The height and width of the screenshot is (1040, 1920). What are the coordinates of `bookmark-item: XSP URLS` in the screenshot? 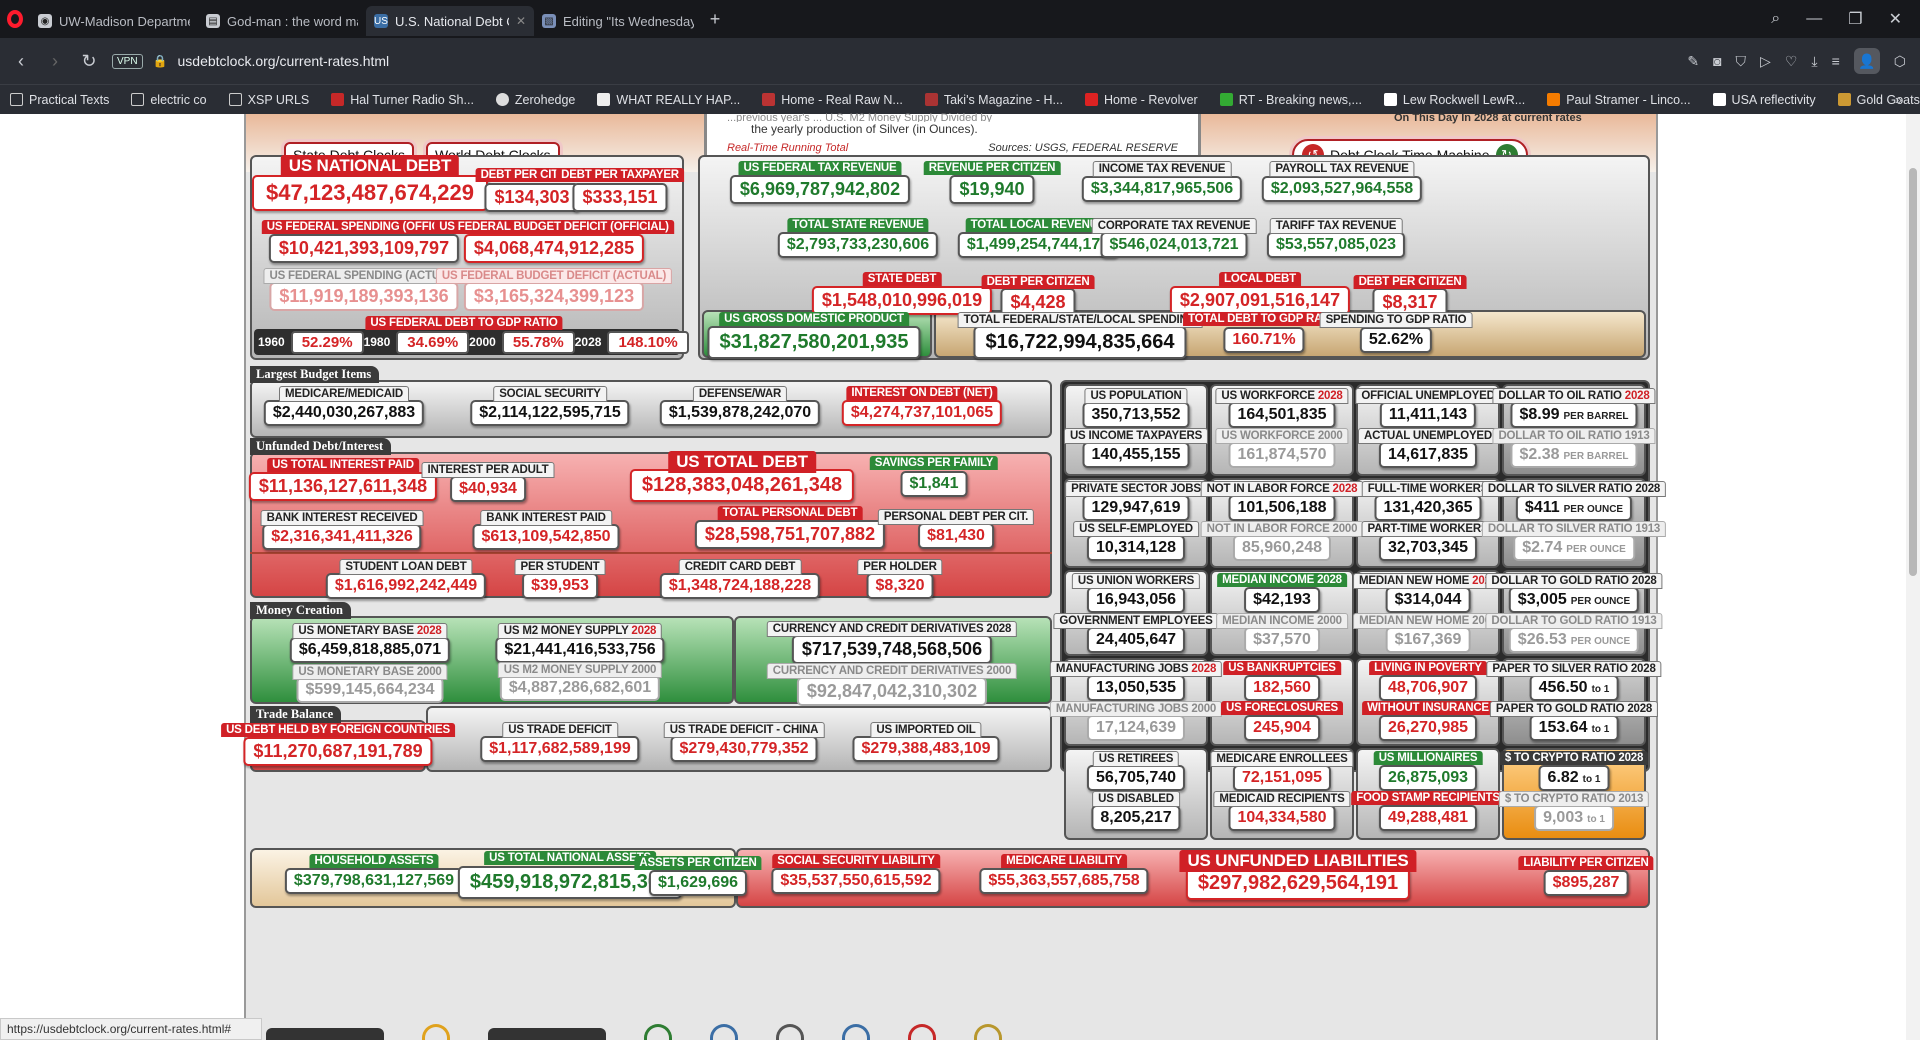 It's located at (268, 100).